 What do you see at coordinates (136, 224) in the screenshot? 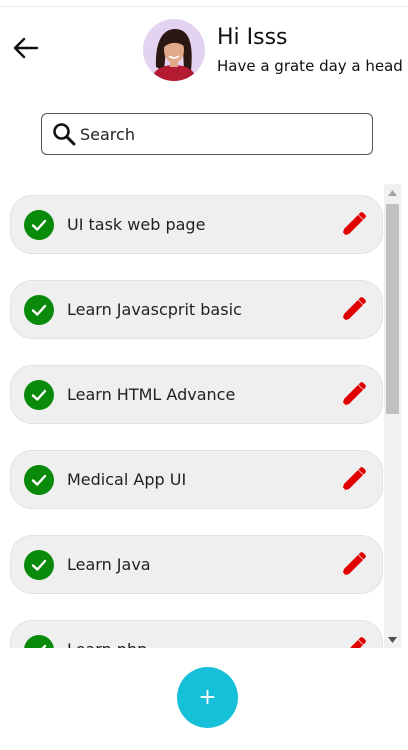
I see `task-label: UI task web page` at bounding box center [136, 224].